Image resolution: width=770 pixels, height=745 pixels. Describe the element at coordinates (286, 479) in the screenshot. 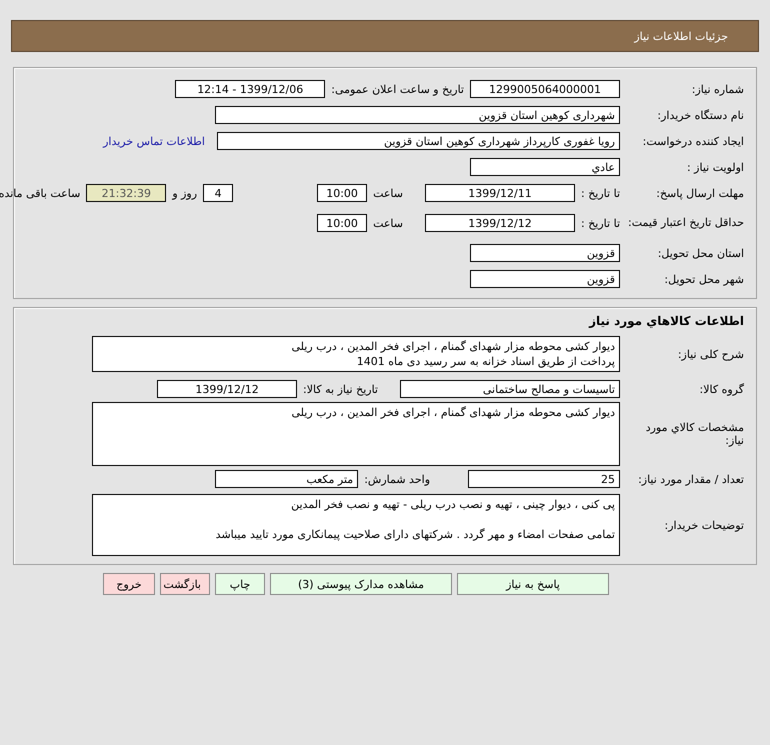

I see `input-field: متر مکعب` at that location.